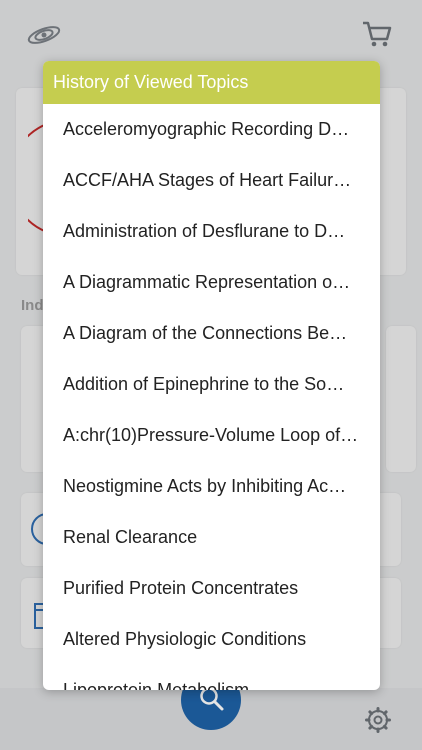  Describe the element at coordinates (211, 82) in the screenshot. I see `modal-title: History of Viewed Topics` at that location.